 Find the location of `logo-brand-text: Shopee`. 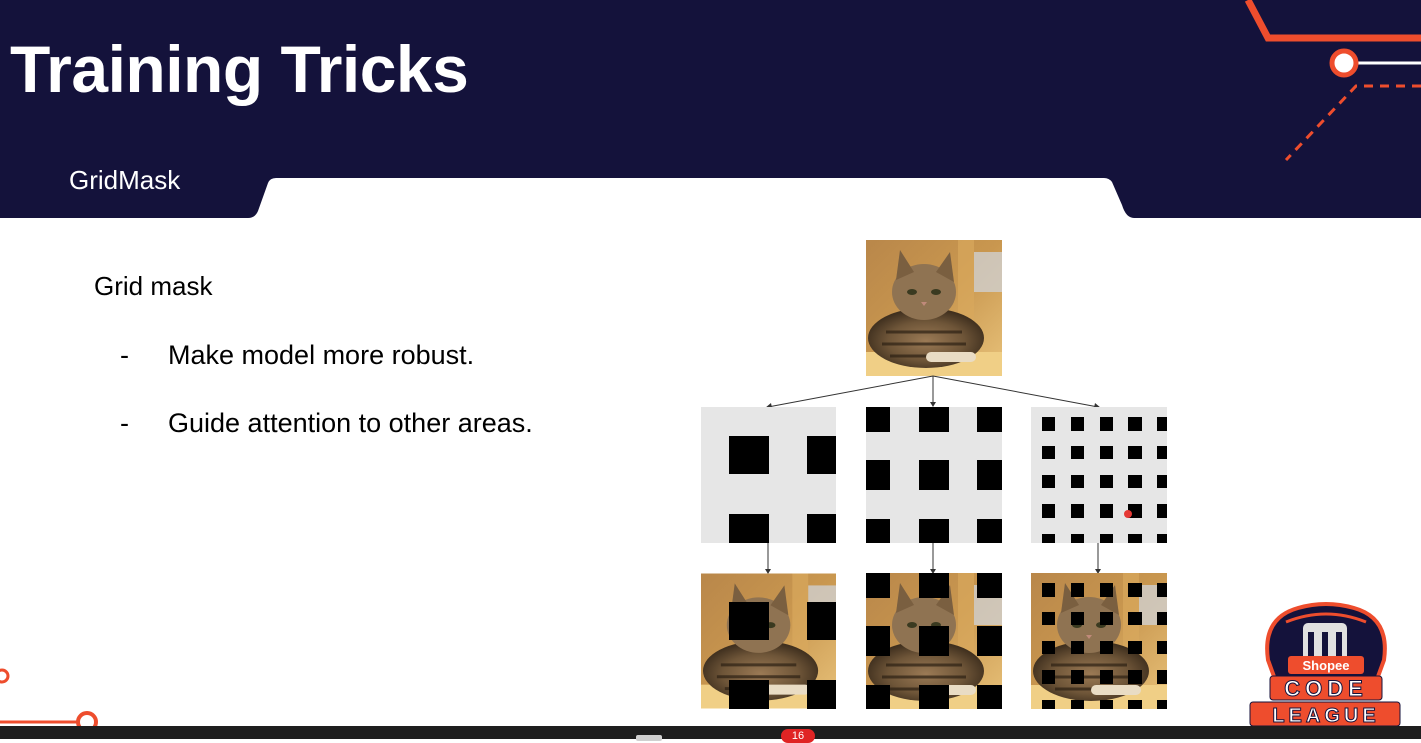

logo-brand-text: Shopee is located at coordinates (1326, 665).